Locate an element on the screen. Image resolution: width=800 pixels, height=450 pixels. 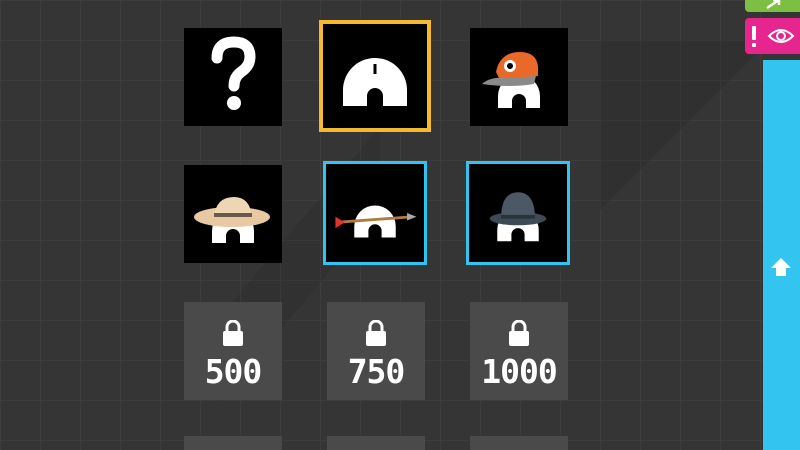
character-tile-cap is located at coordinates (519, 77).